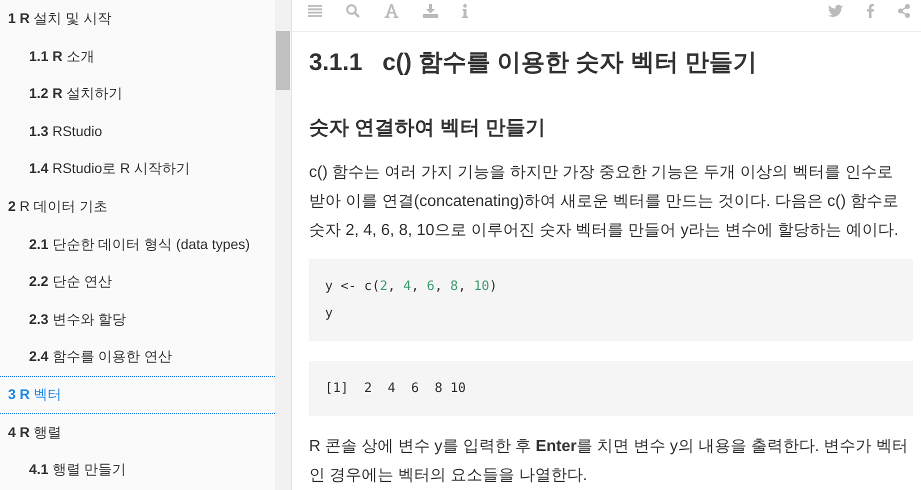 Image resolution: width=921 pixels, height=490 pixels. Describe the element at coordinates (396, 389) in the screenshot. I see `code-line: [1] 2 4 6 8 10` at that location.